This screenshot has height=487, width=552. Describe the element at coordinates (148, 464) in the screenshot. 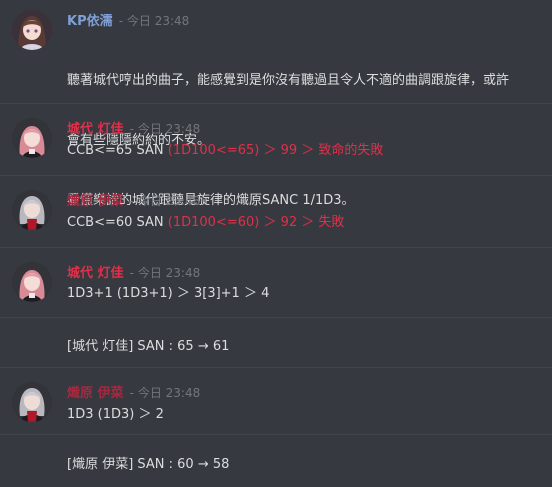

I see `system-text: [熾原 伊菜] SAN : 60 → 58` at that location.